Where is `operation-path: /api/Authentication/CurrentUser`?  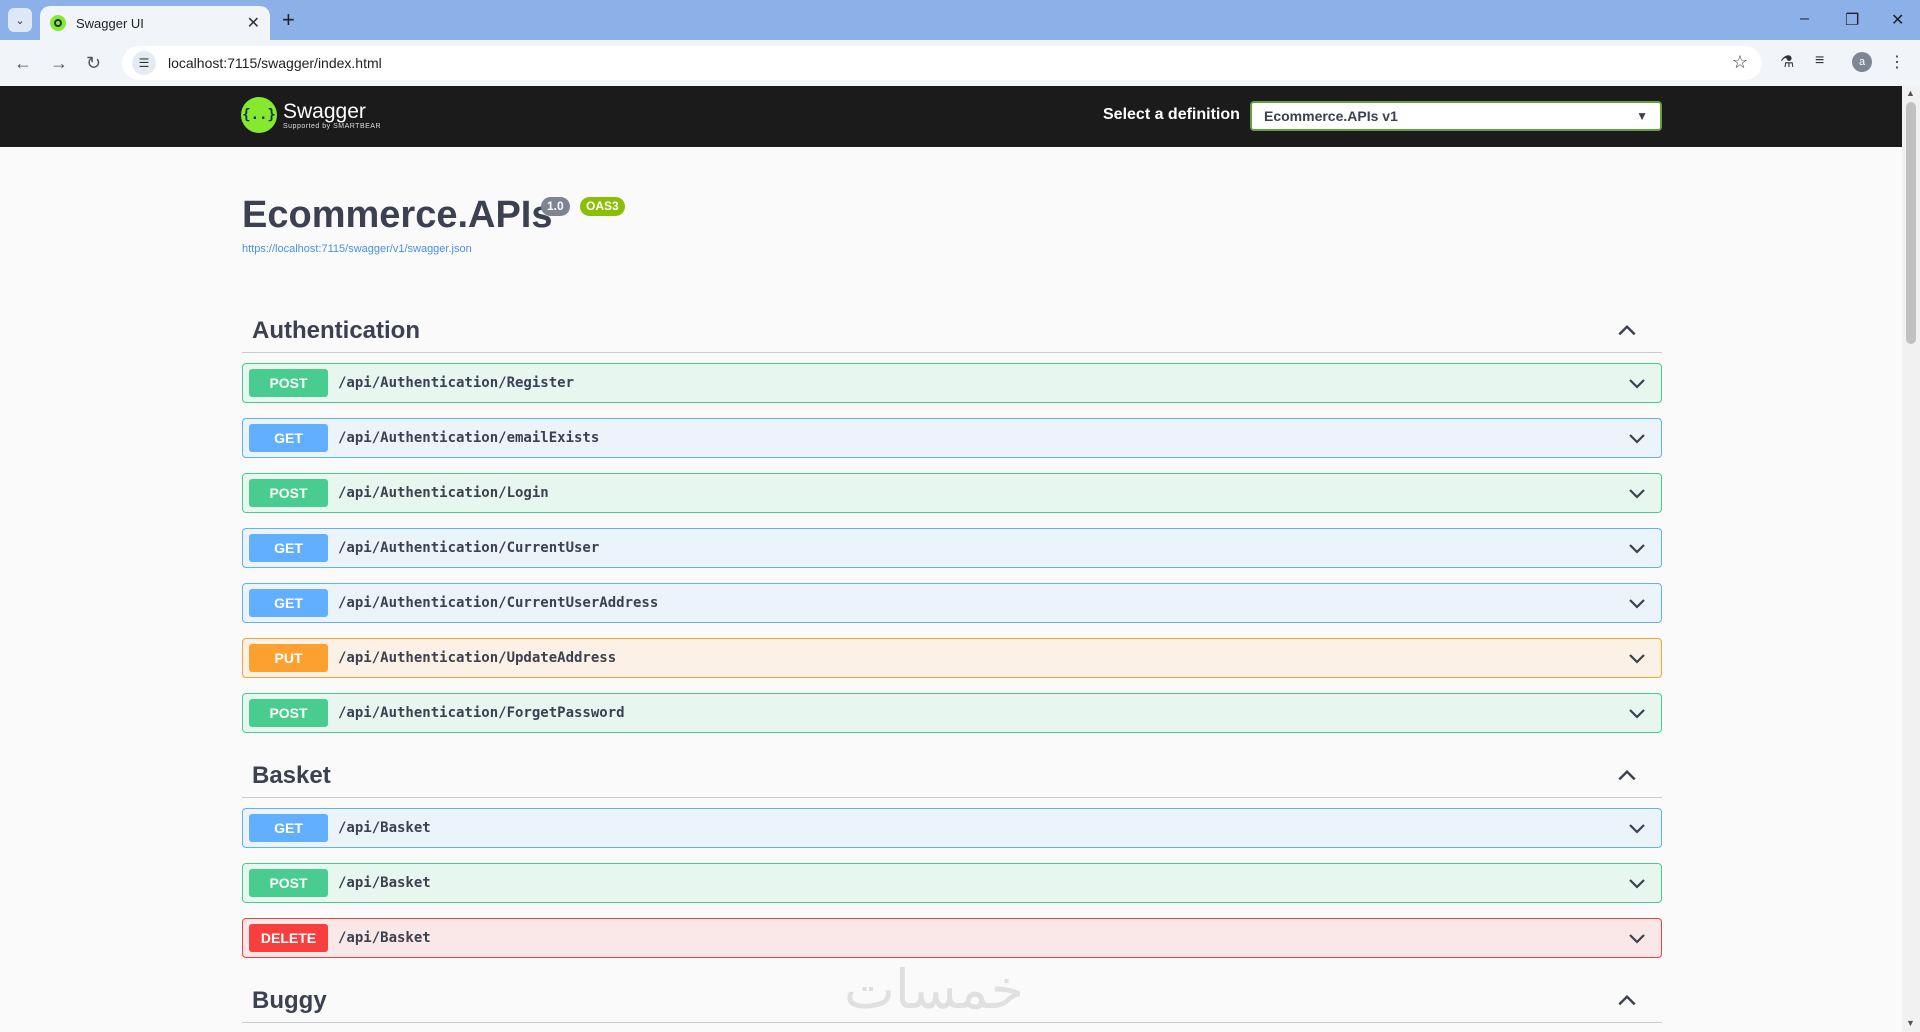
operation-path: /api/Authentication/CurrentUser is located at coordinates (469, 548).